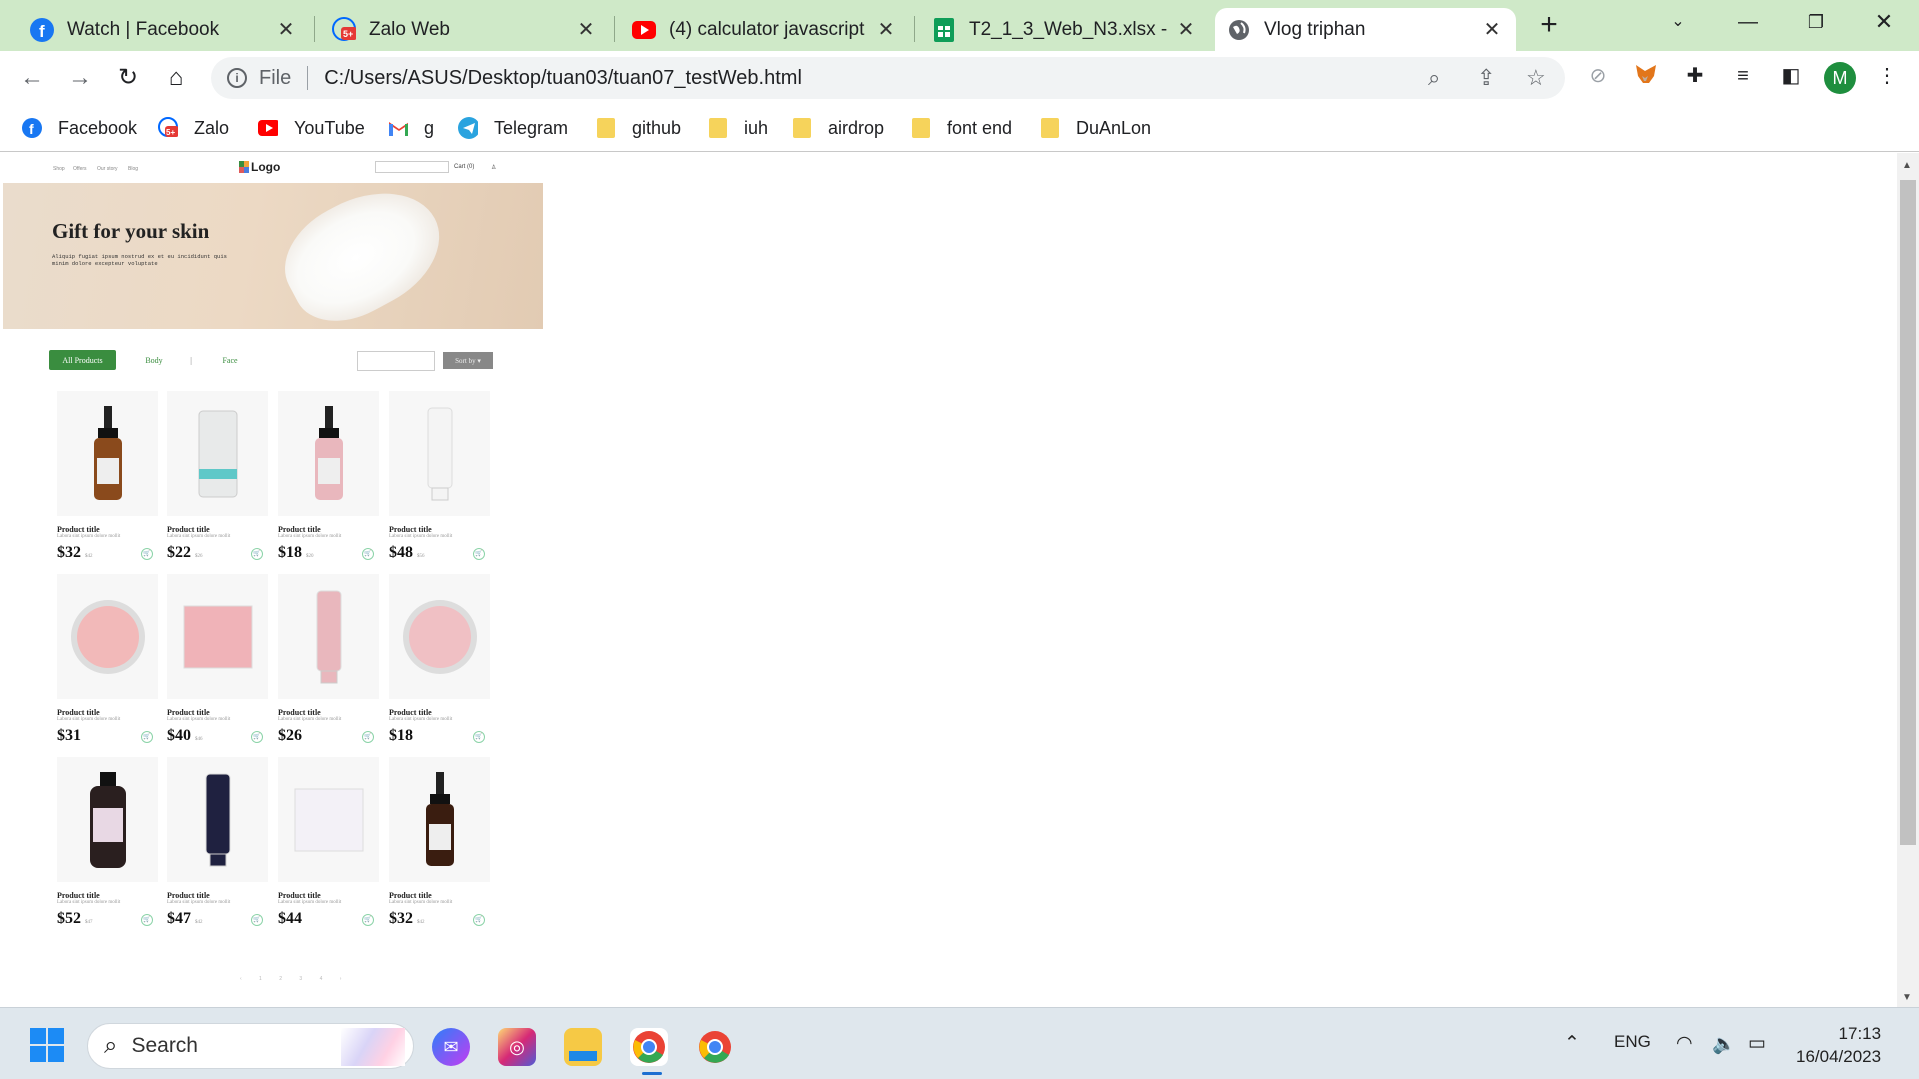 This screenshot has height=1079, width=1919. What do you see at coordinates (1549, 26) in the screenshot?
I see `new-tab-button: +` at bounding box center [1549, 26].